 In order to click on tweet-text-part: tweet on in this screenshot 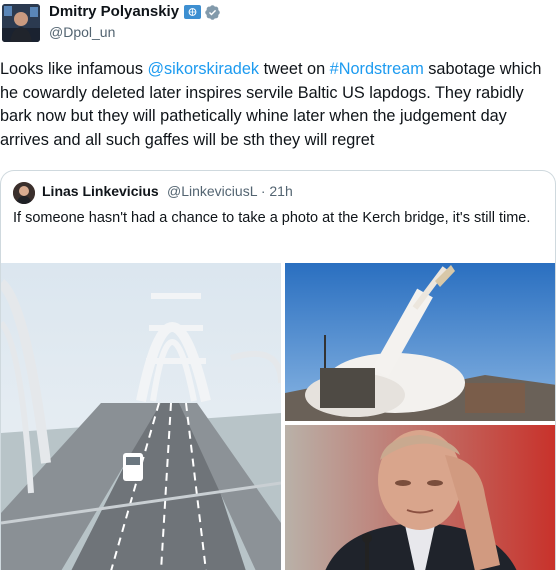, I will do `click(294, 69)`.